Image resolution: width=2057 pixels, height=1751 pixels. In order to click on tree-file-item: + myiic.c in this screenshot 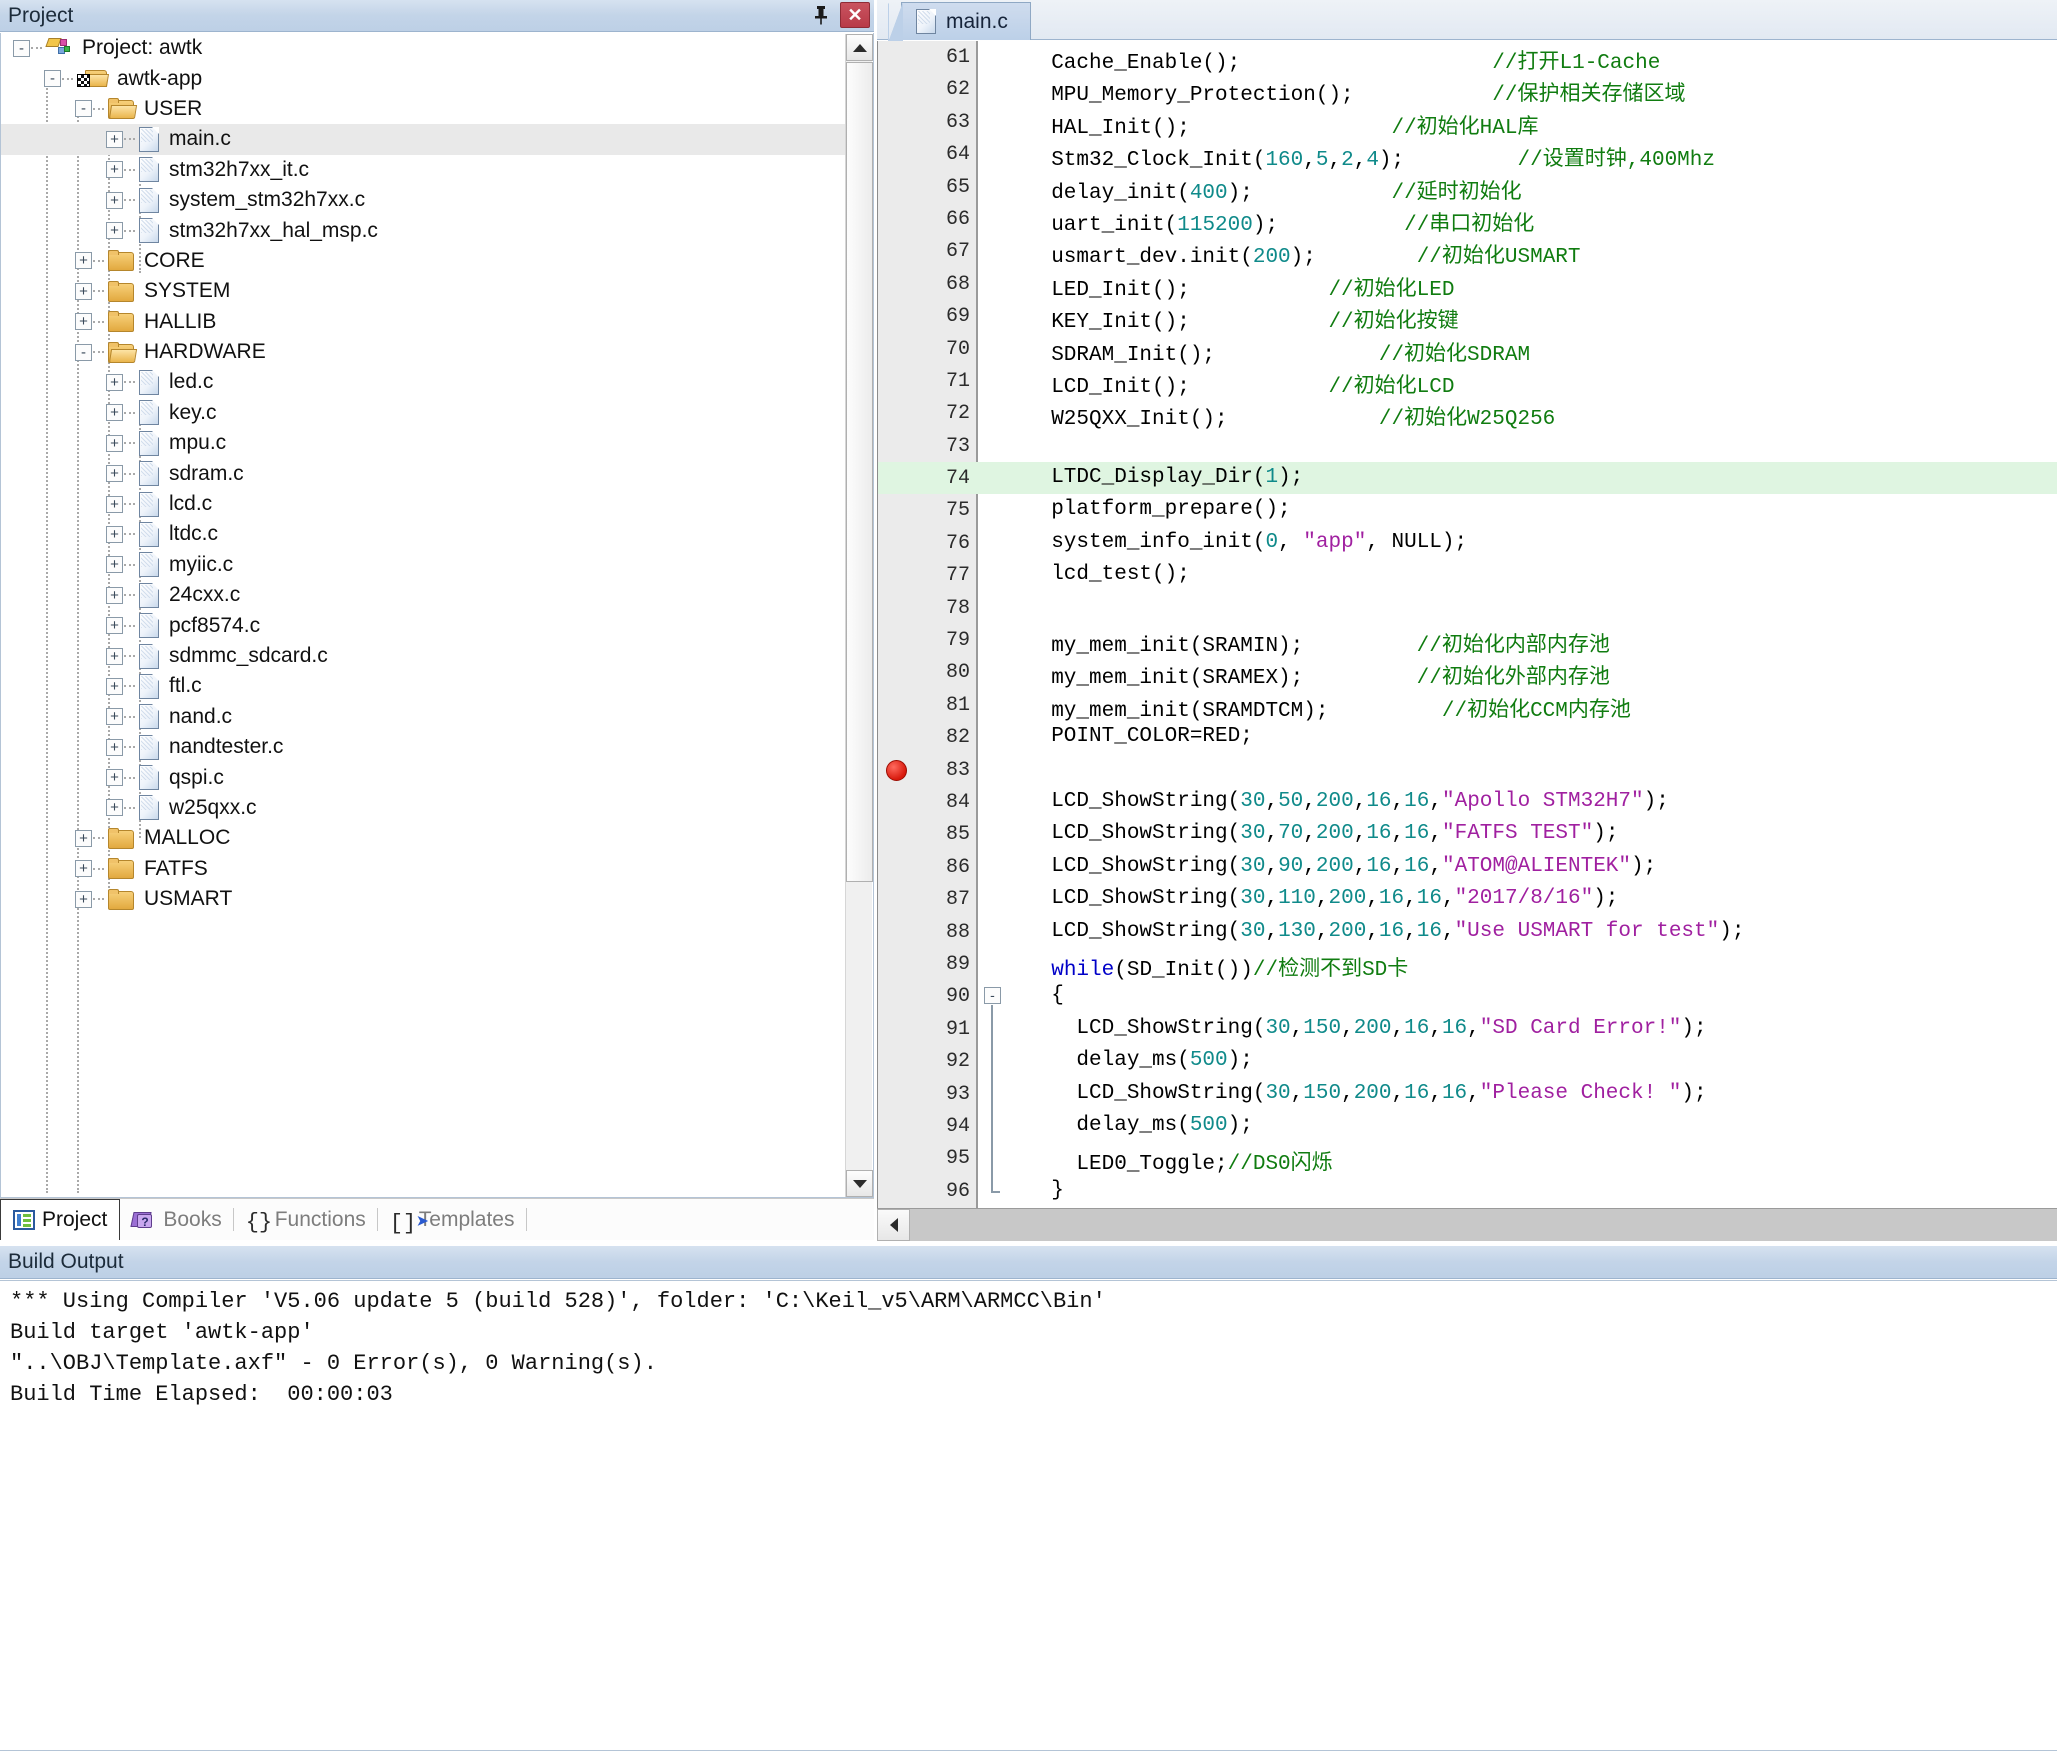, I will do `click(423, 565)`.